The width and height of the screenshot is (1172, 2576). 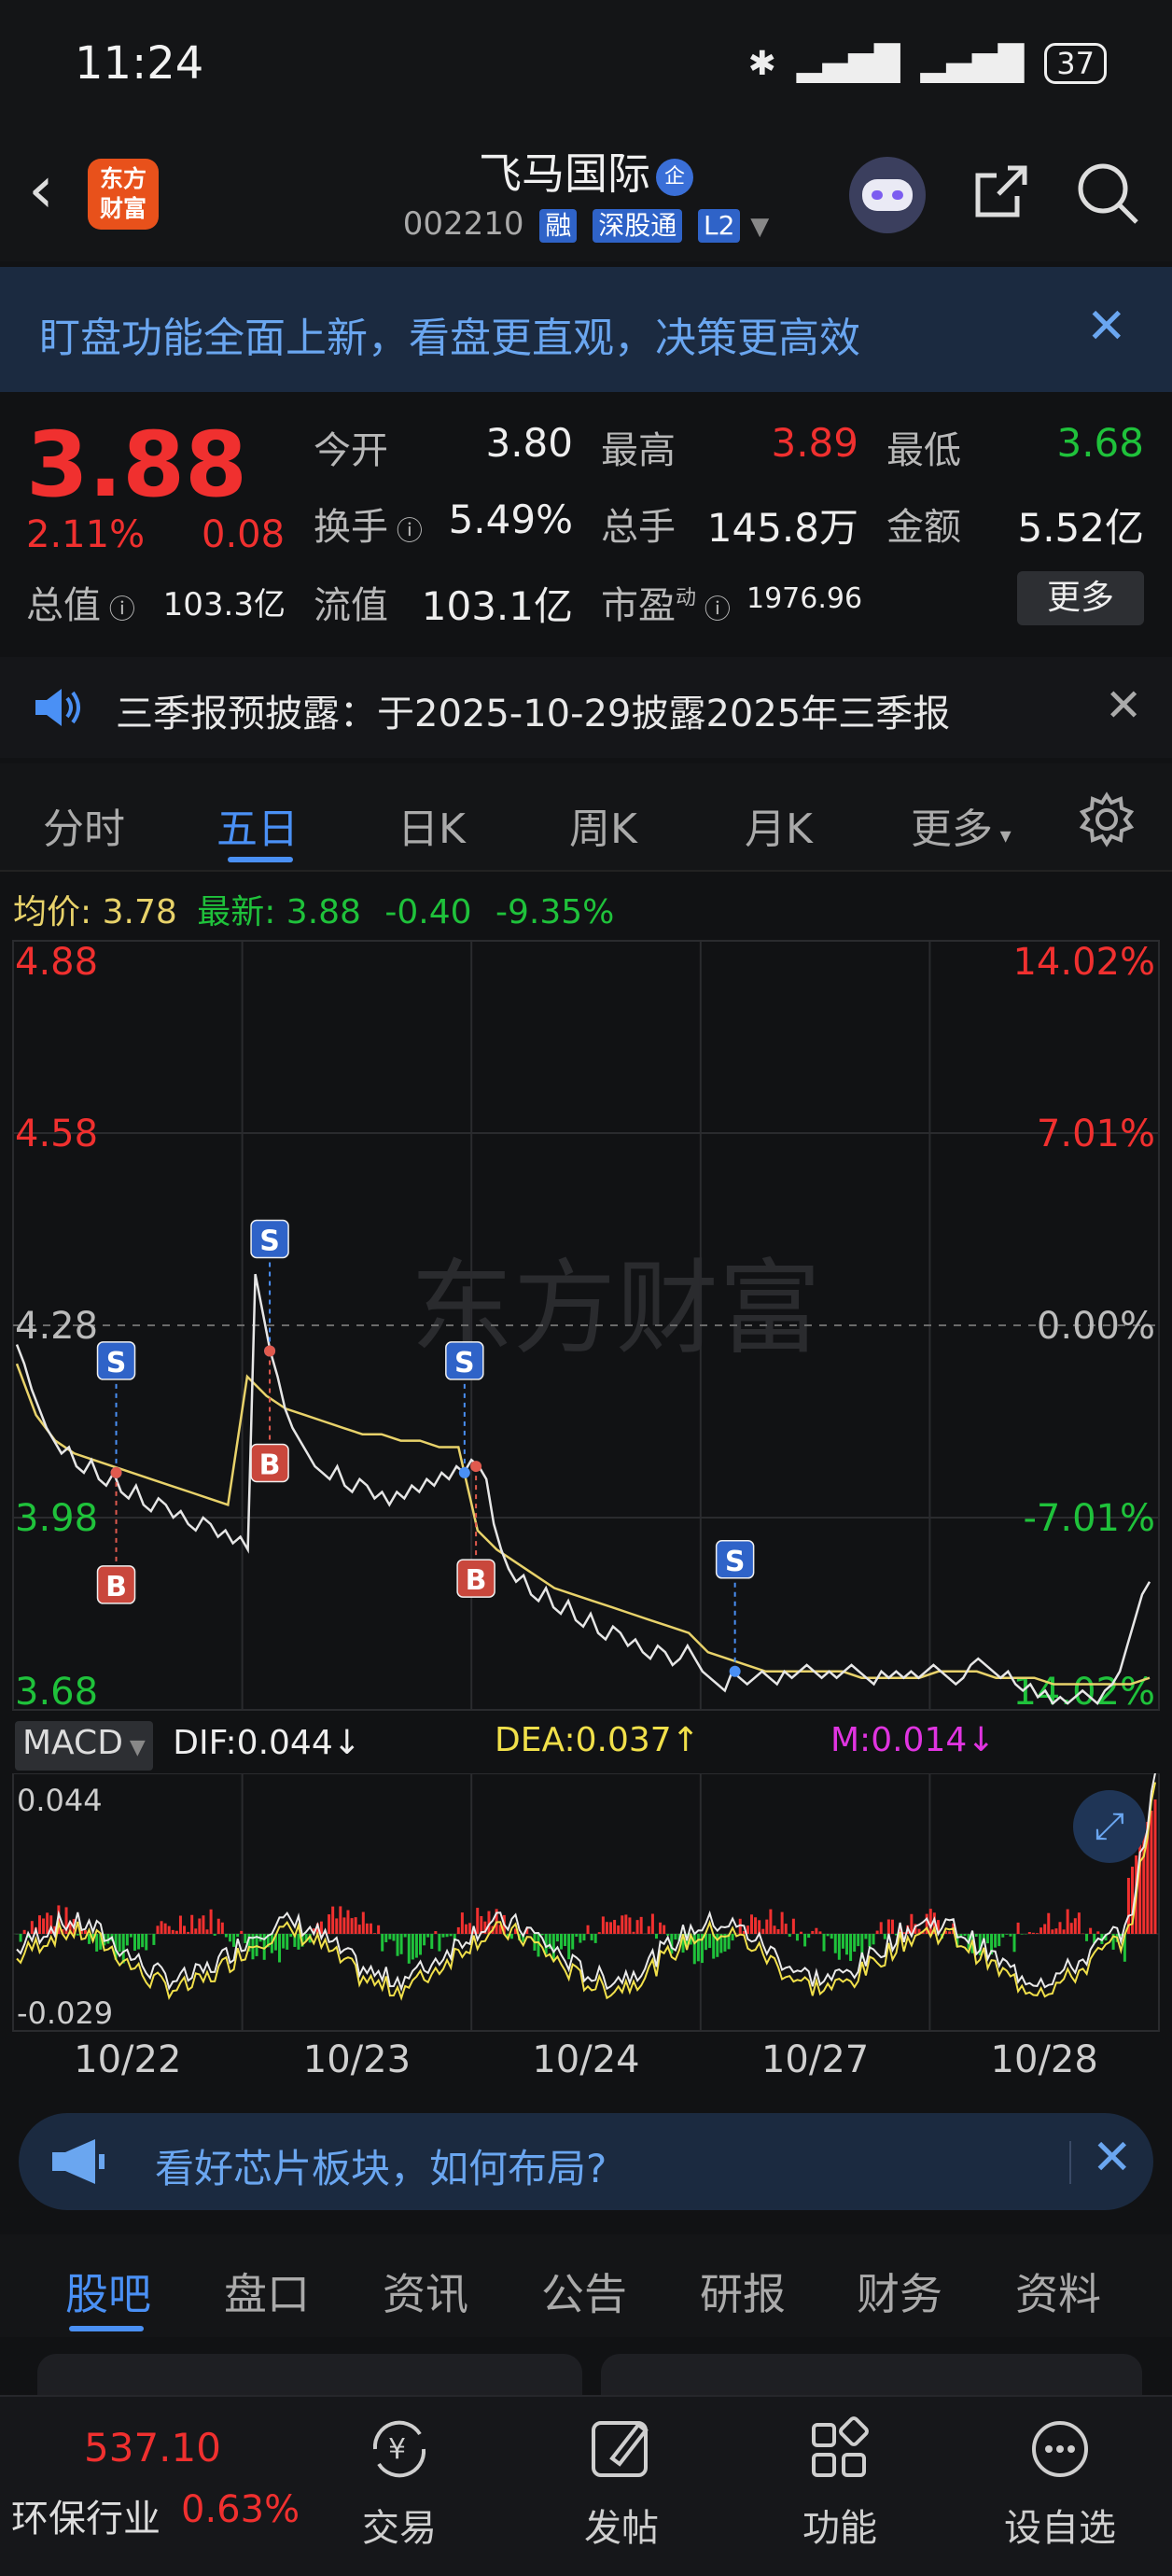 I want to click on tab-news: 资讯, so click(x=425, y=2291).